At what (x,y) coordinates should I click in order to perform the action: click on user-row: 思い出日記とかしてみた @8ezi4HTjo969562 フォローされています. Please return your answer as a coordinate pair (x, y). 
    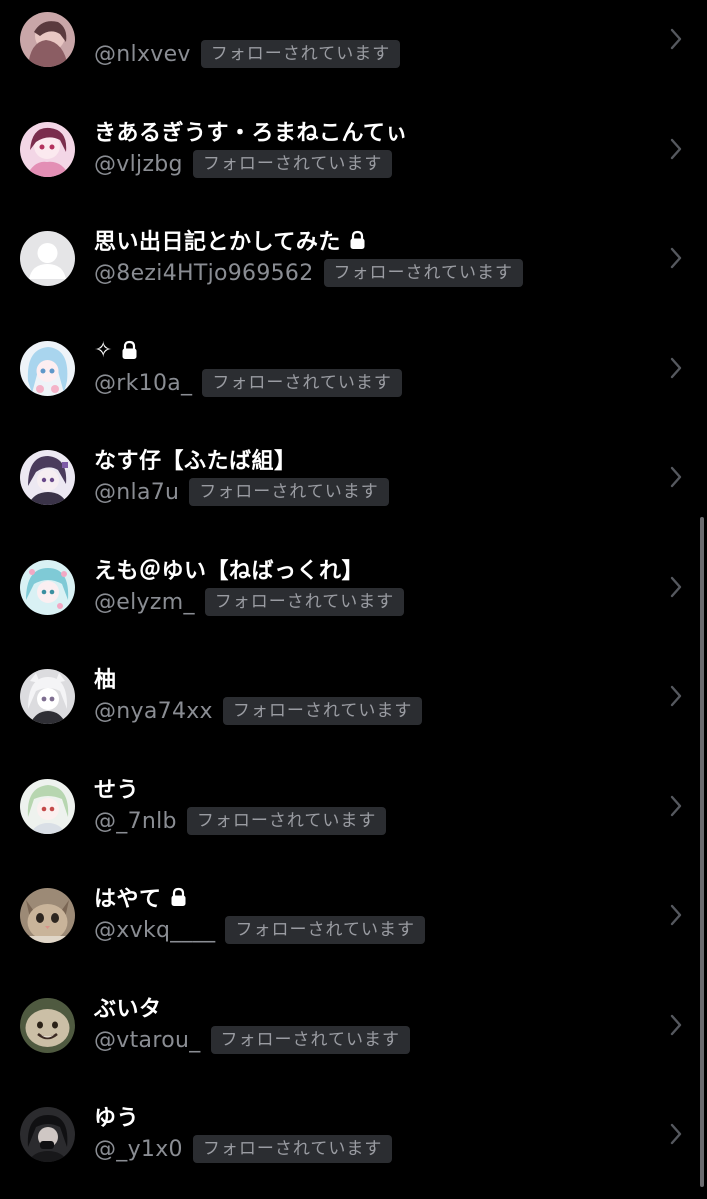
    Looking at the image, I should click on (353, 233).